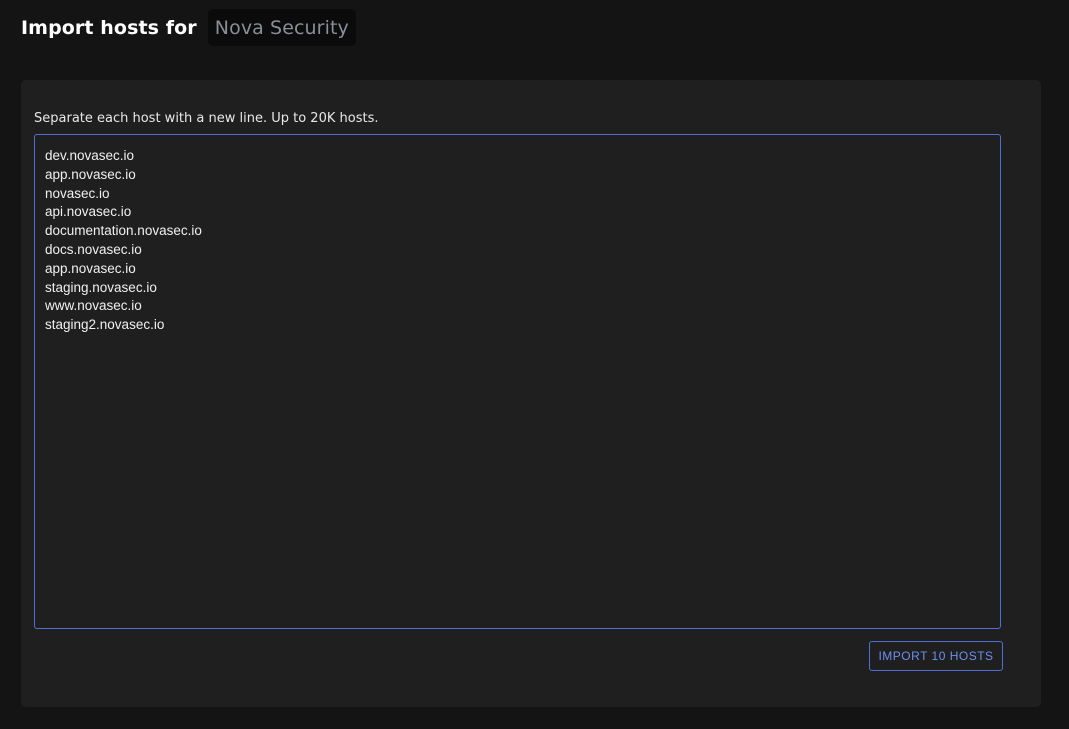 The height and width of the screenshot is (729, 1069). Describe the element at coordinates (88, 212) in the screenshot. I see `host-line: api.novasec.io` at that location.